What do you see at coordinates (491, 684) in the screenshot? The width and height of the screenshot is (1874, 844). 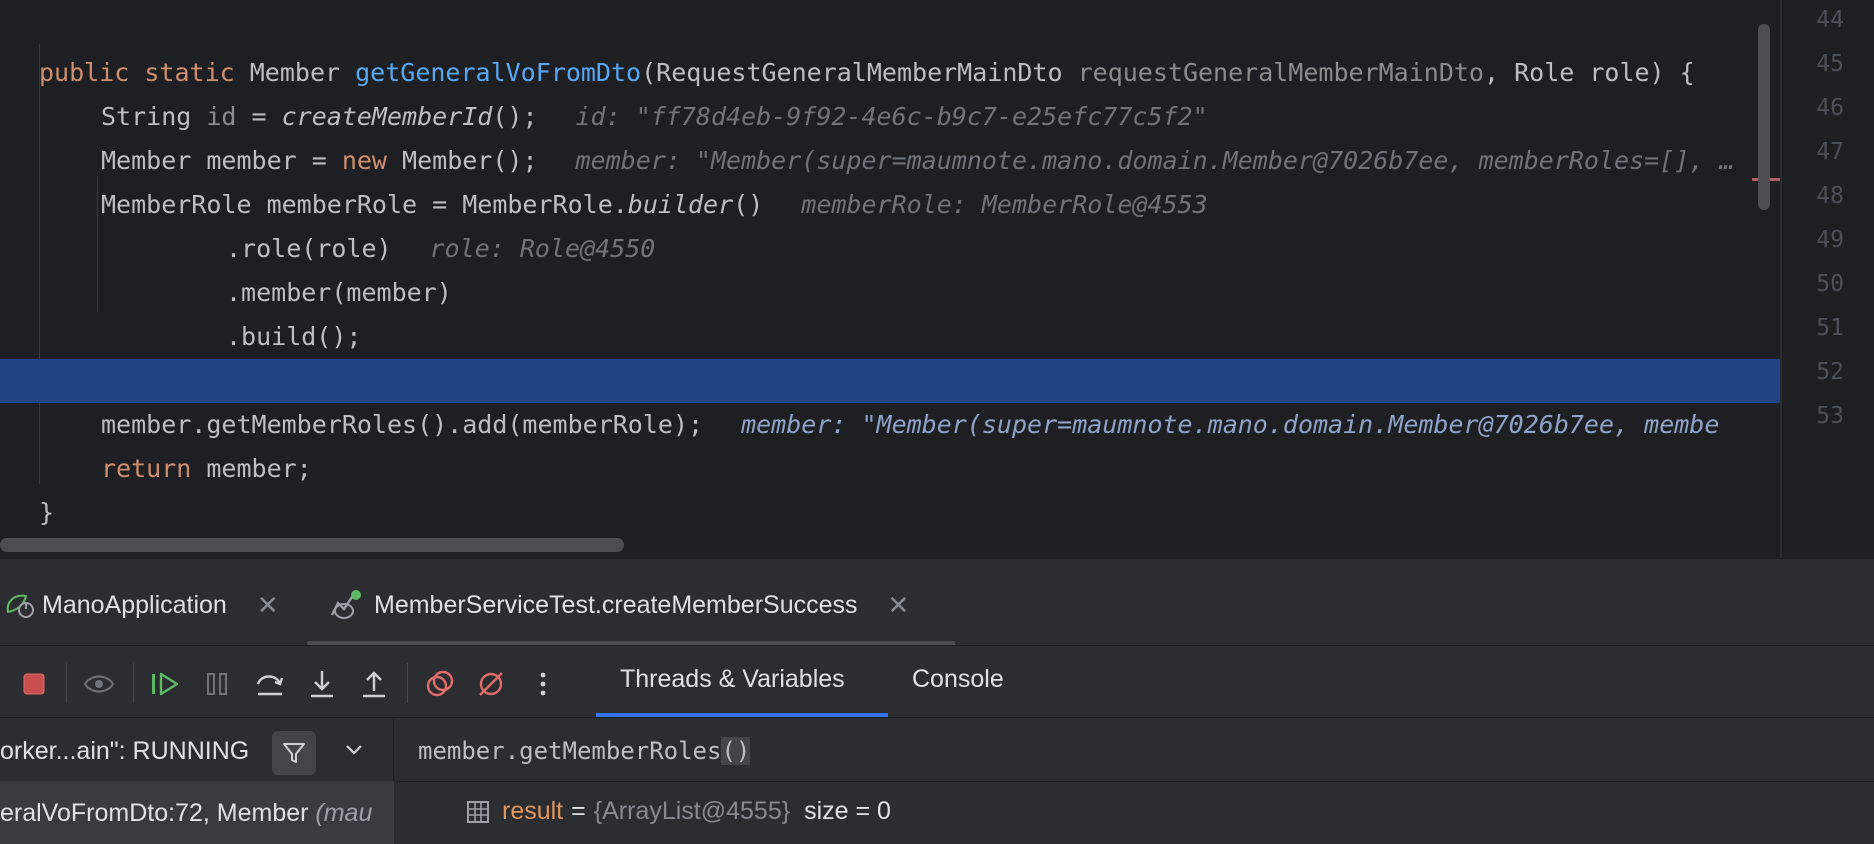 I see `mute-breakpoints-icon` at bounding box center [491, 684].